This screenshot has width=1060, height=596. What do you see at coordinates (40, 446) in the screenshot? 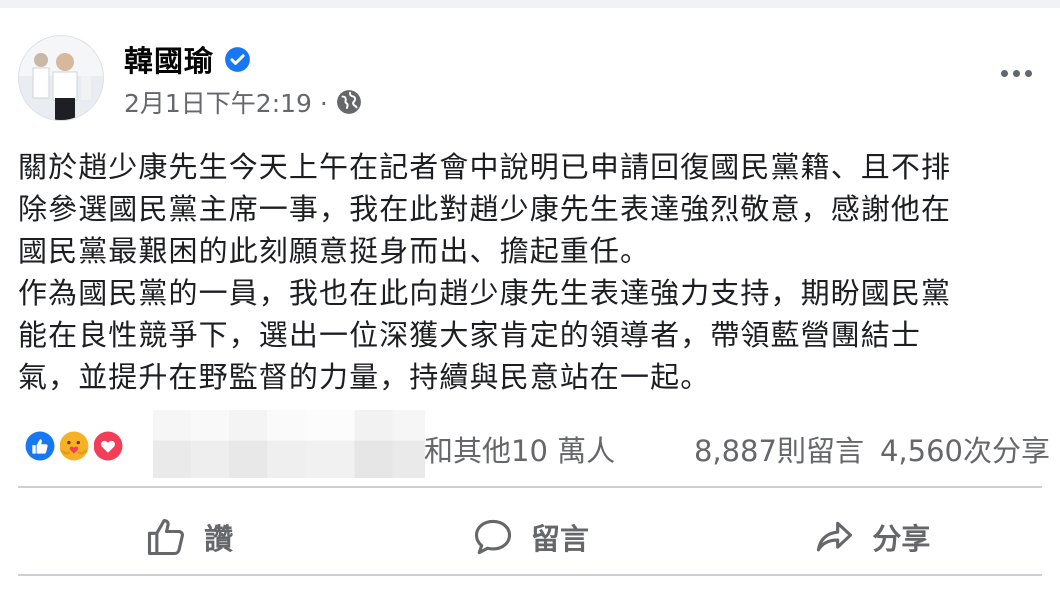
I see `like-icon` at bounding box center [40, 446].